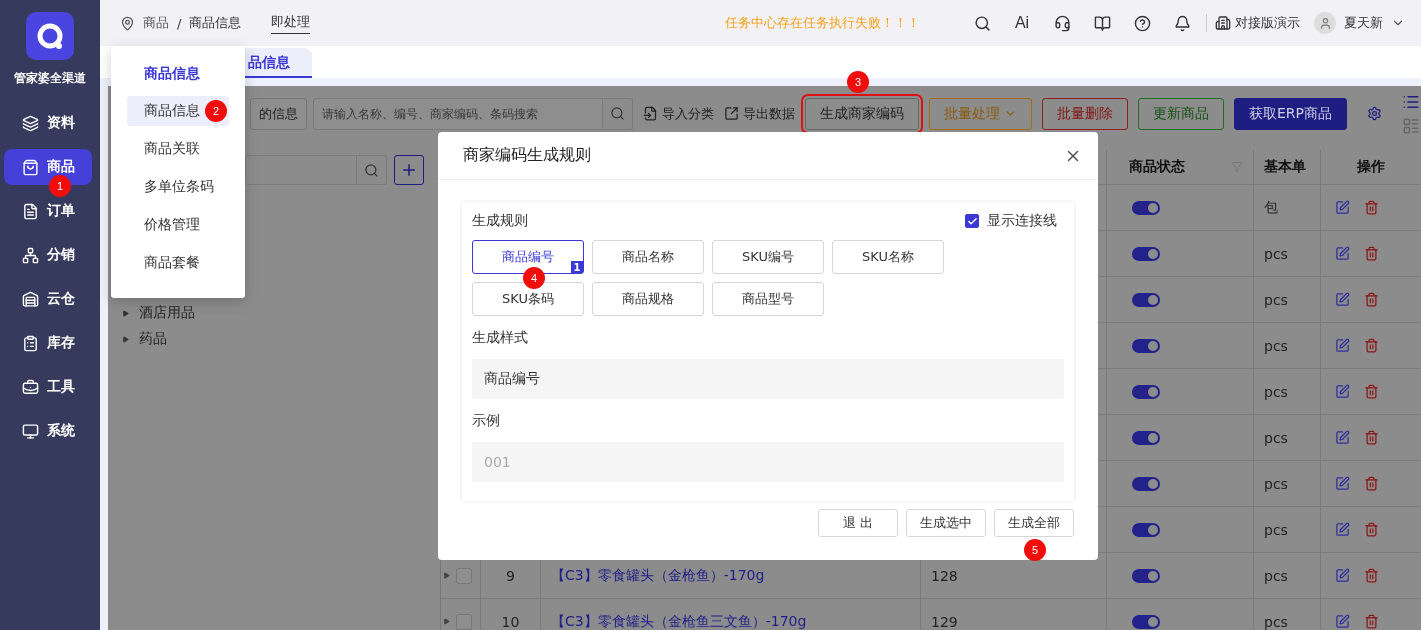 The width and height of the screenshot is (1421, 630). Describe the element at coordinates (301, 170) in the screenshot. I see `category-search-field` at that location.